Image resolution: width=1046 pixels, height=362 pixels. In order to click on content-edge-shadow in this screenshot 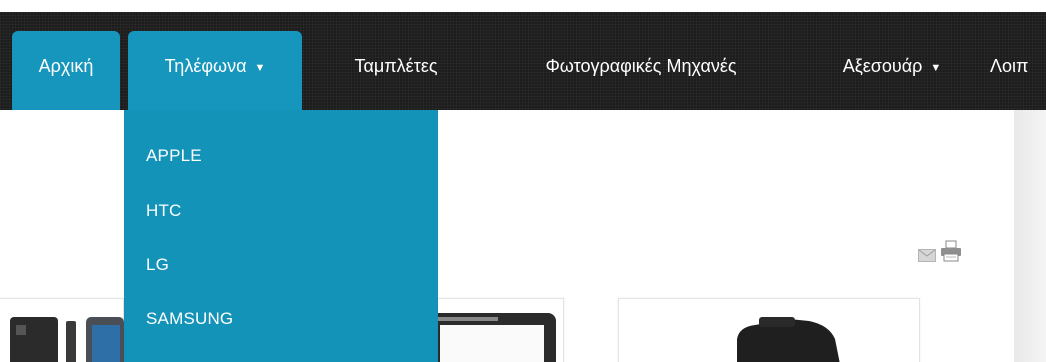, I will do `click(1030, 236)`.